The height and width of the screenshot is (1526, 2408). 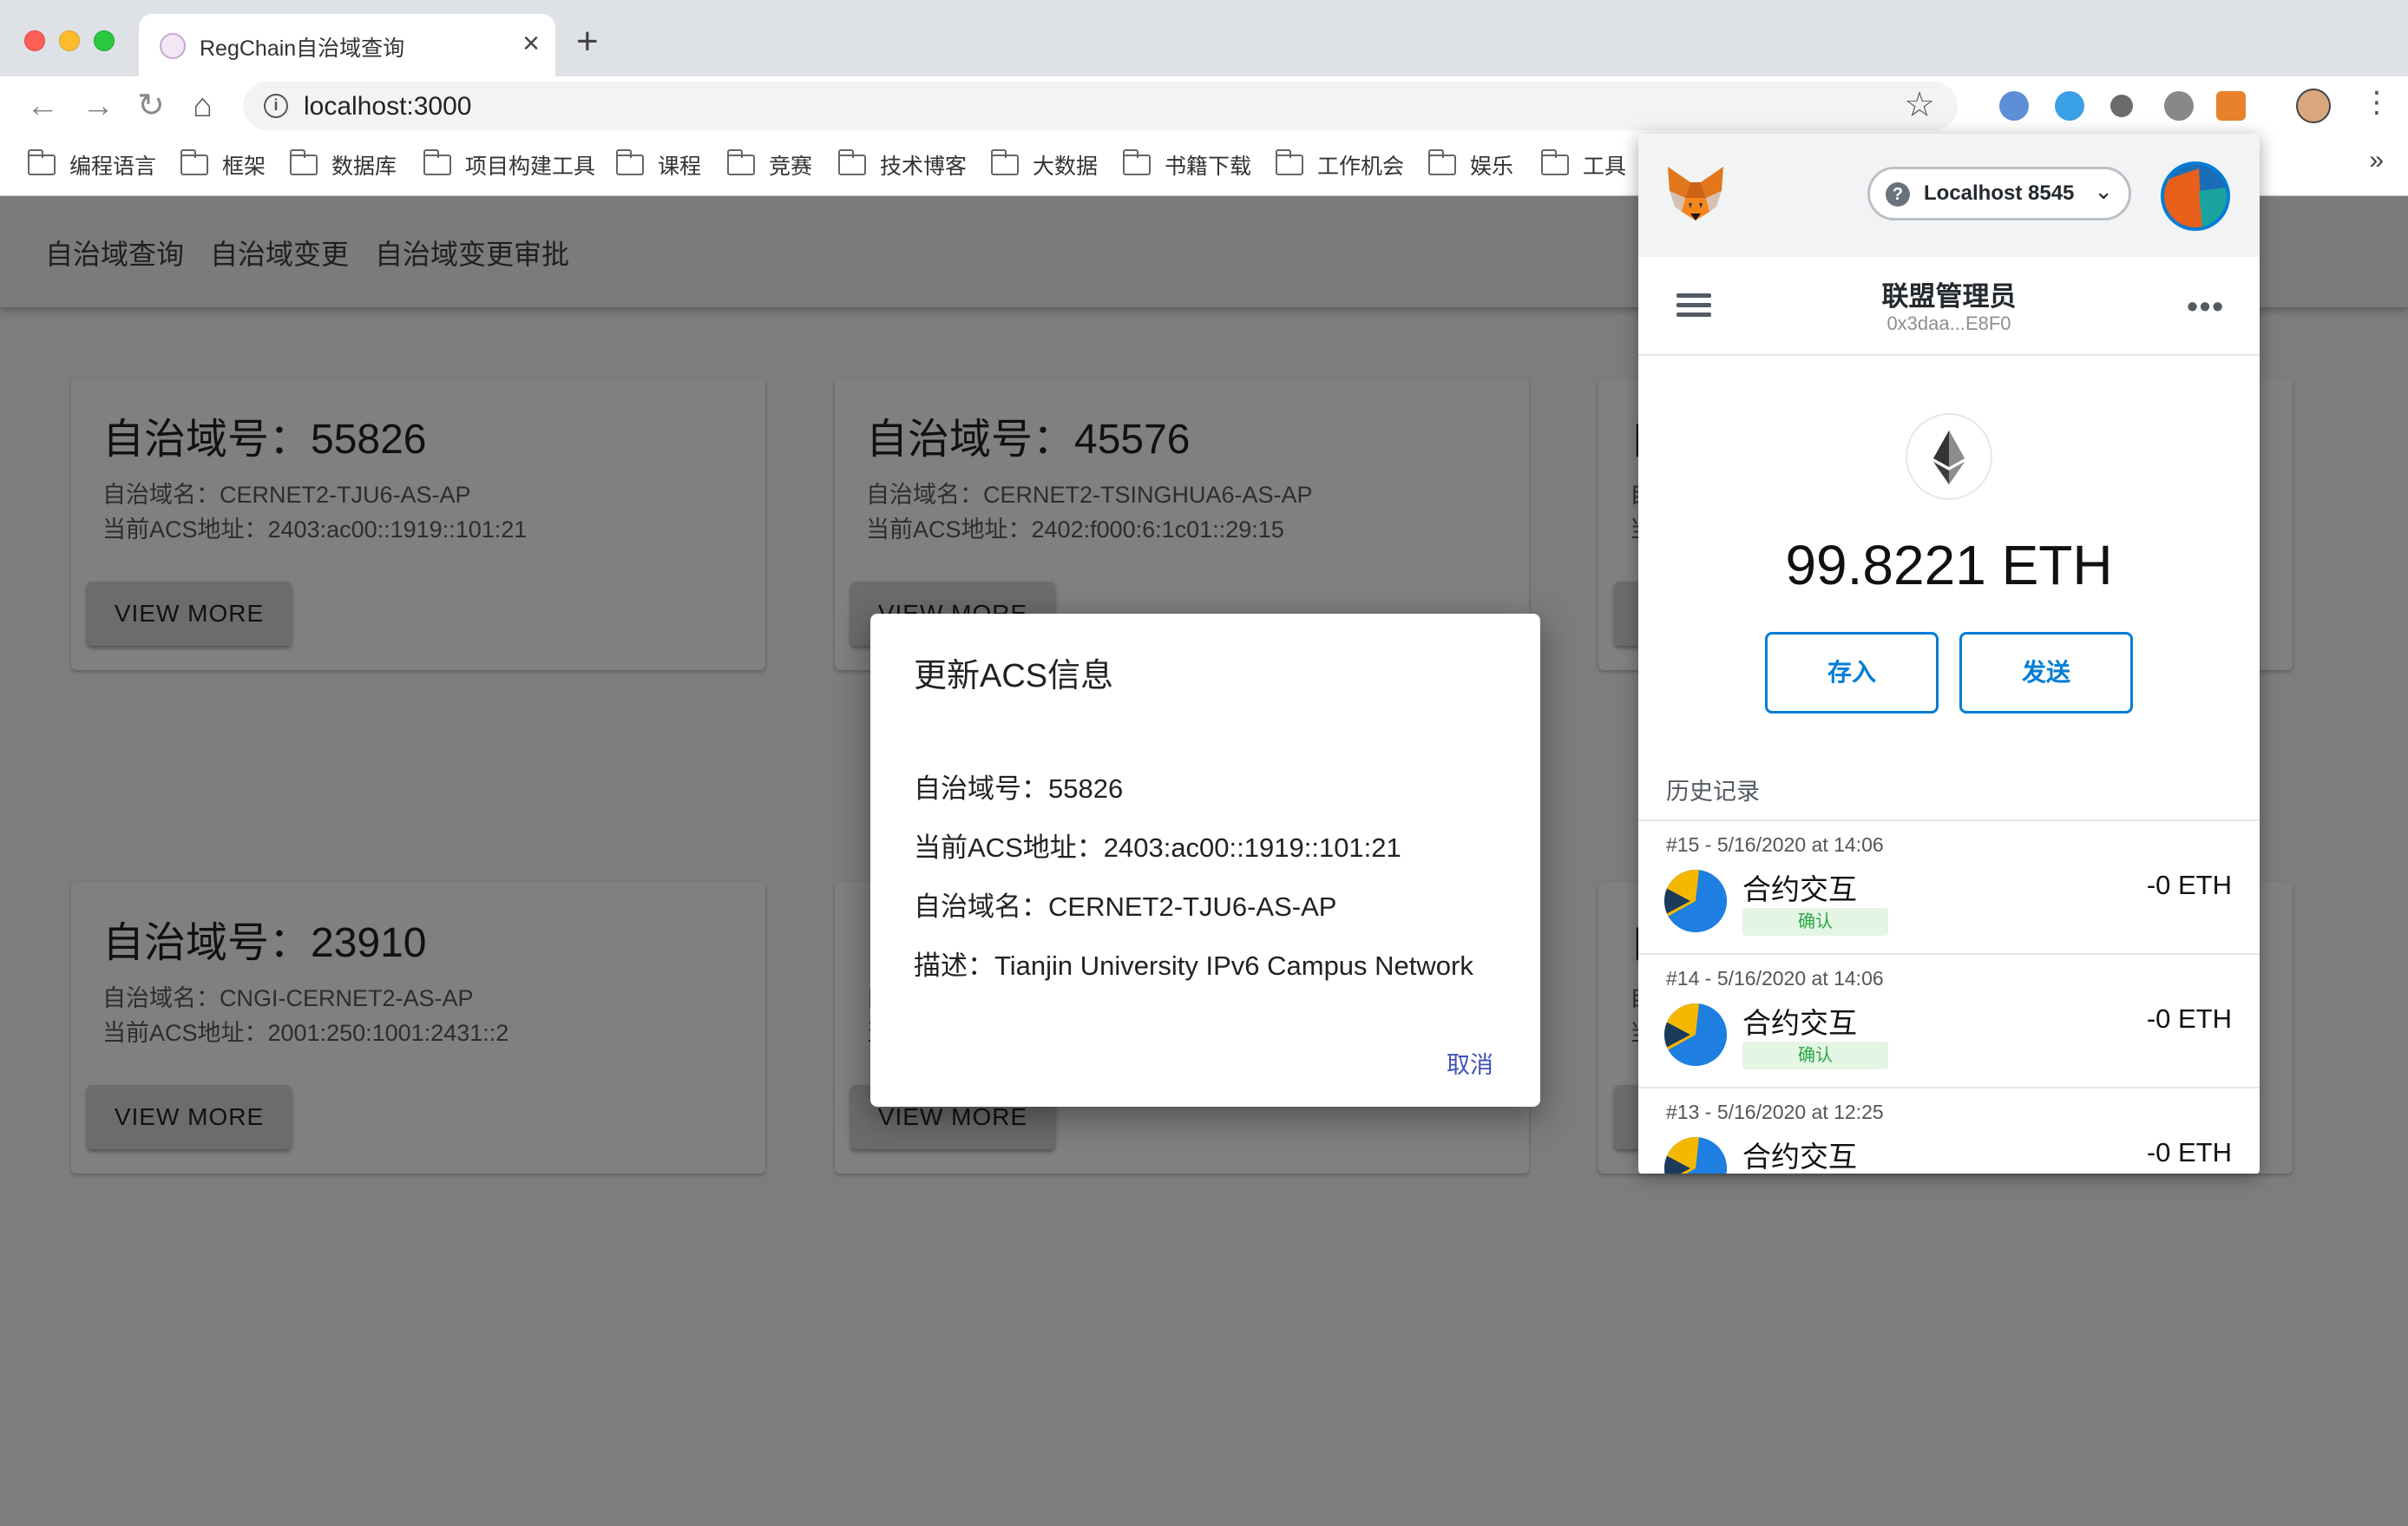 I want to click on transaction-item: #13 - 5/16/2020 at 12:25 合约交互 -0 ETH, so click(x=1949, y=1130).